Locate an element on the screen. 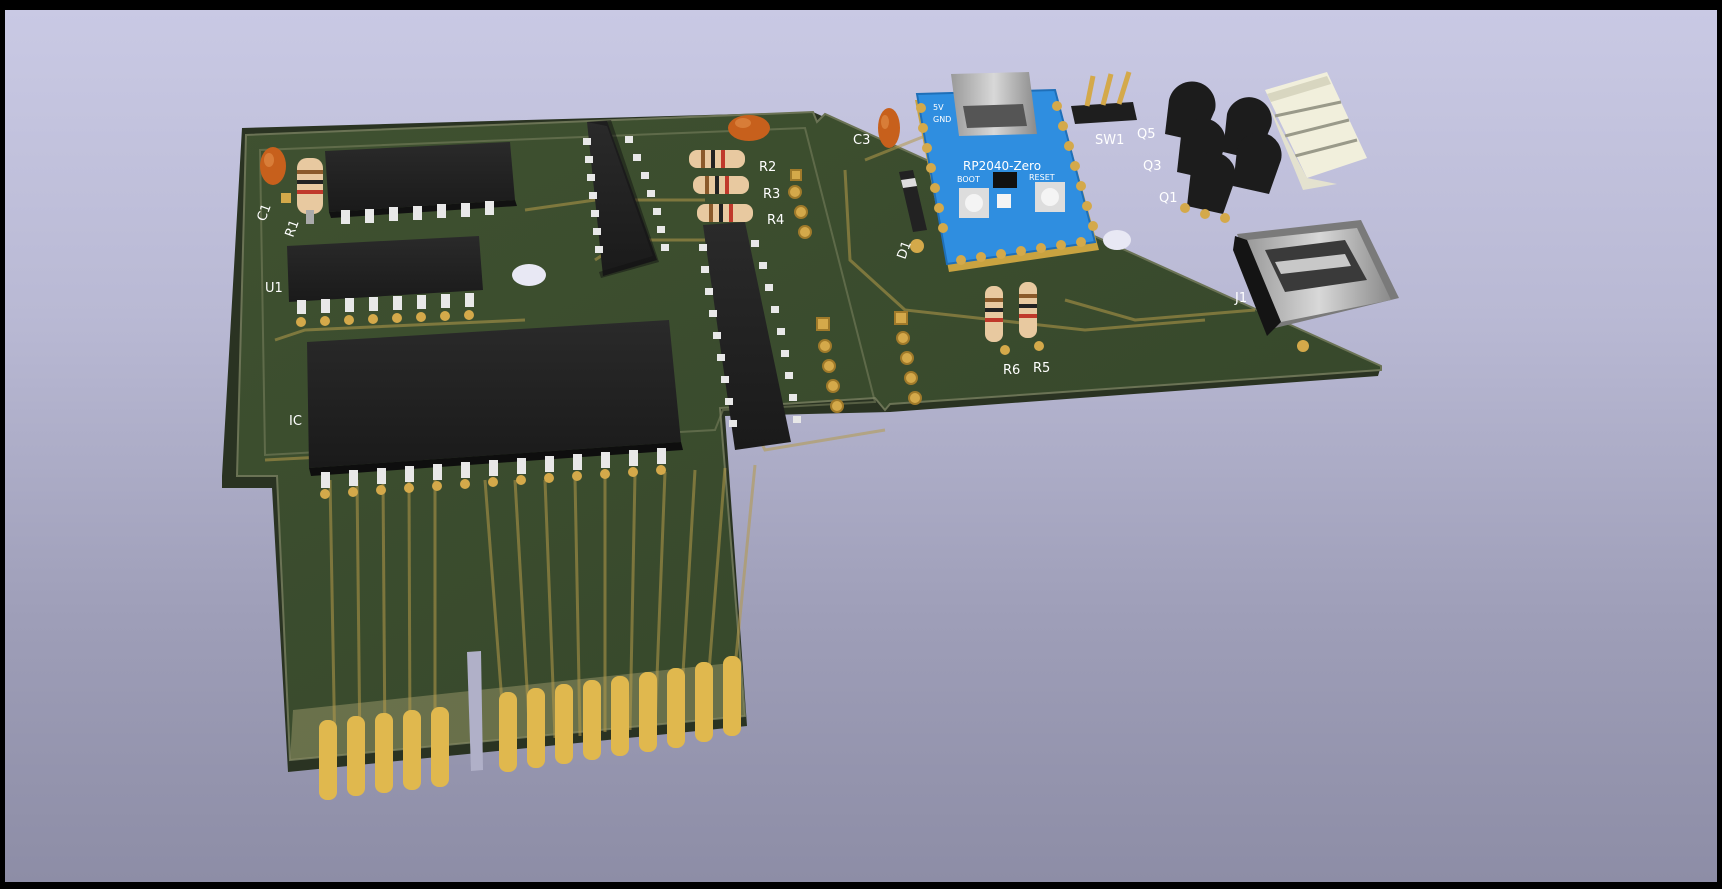 The width and height of the screenshot is (1722, 889). label-r2: R2 is located at coordinates (767, 167).